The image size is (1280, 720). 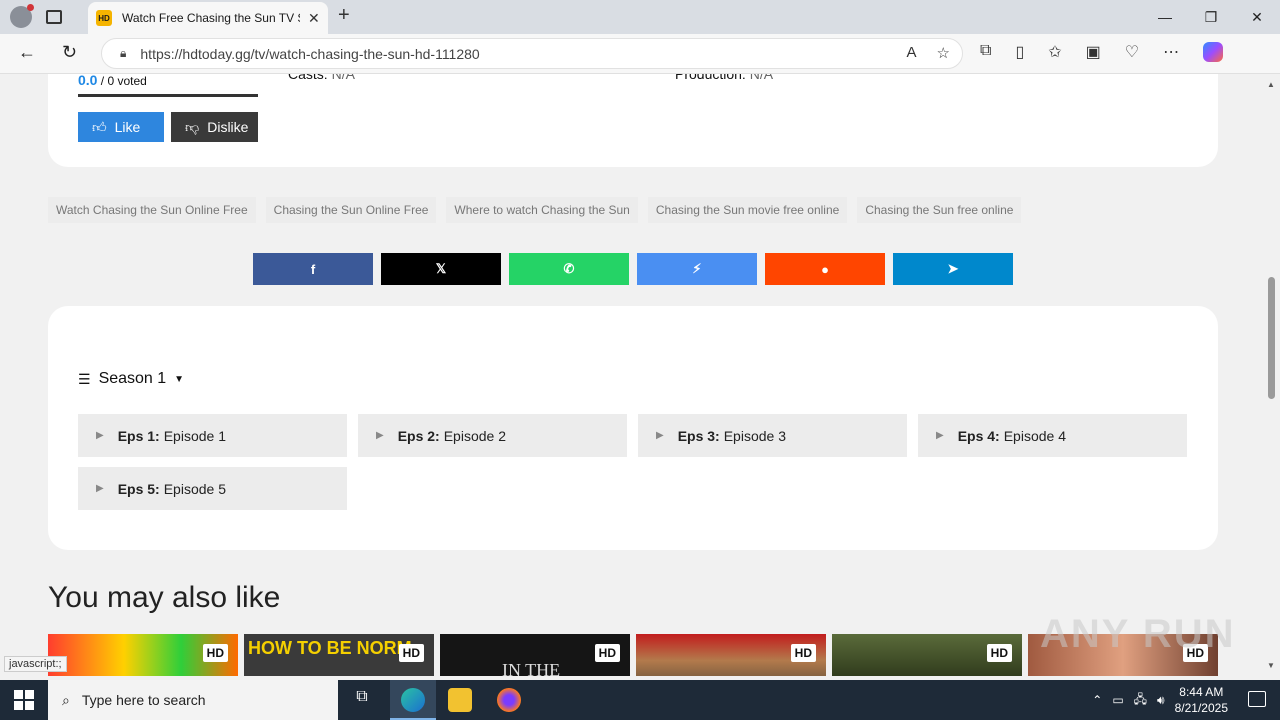 I want to click on windows-start-icon, so click(x=24, y=700).